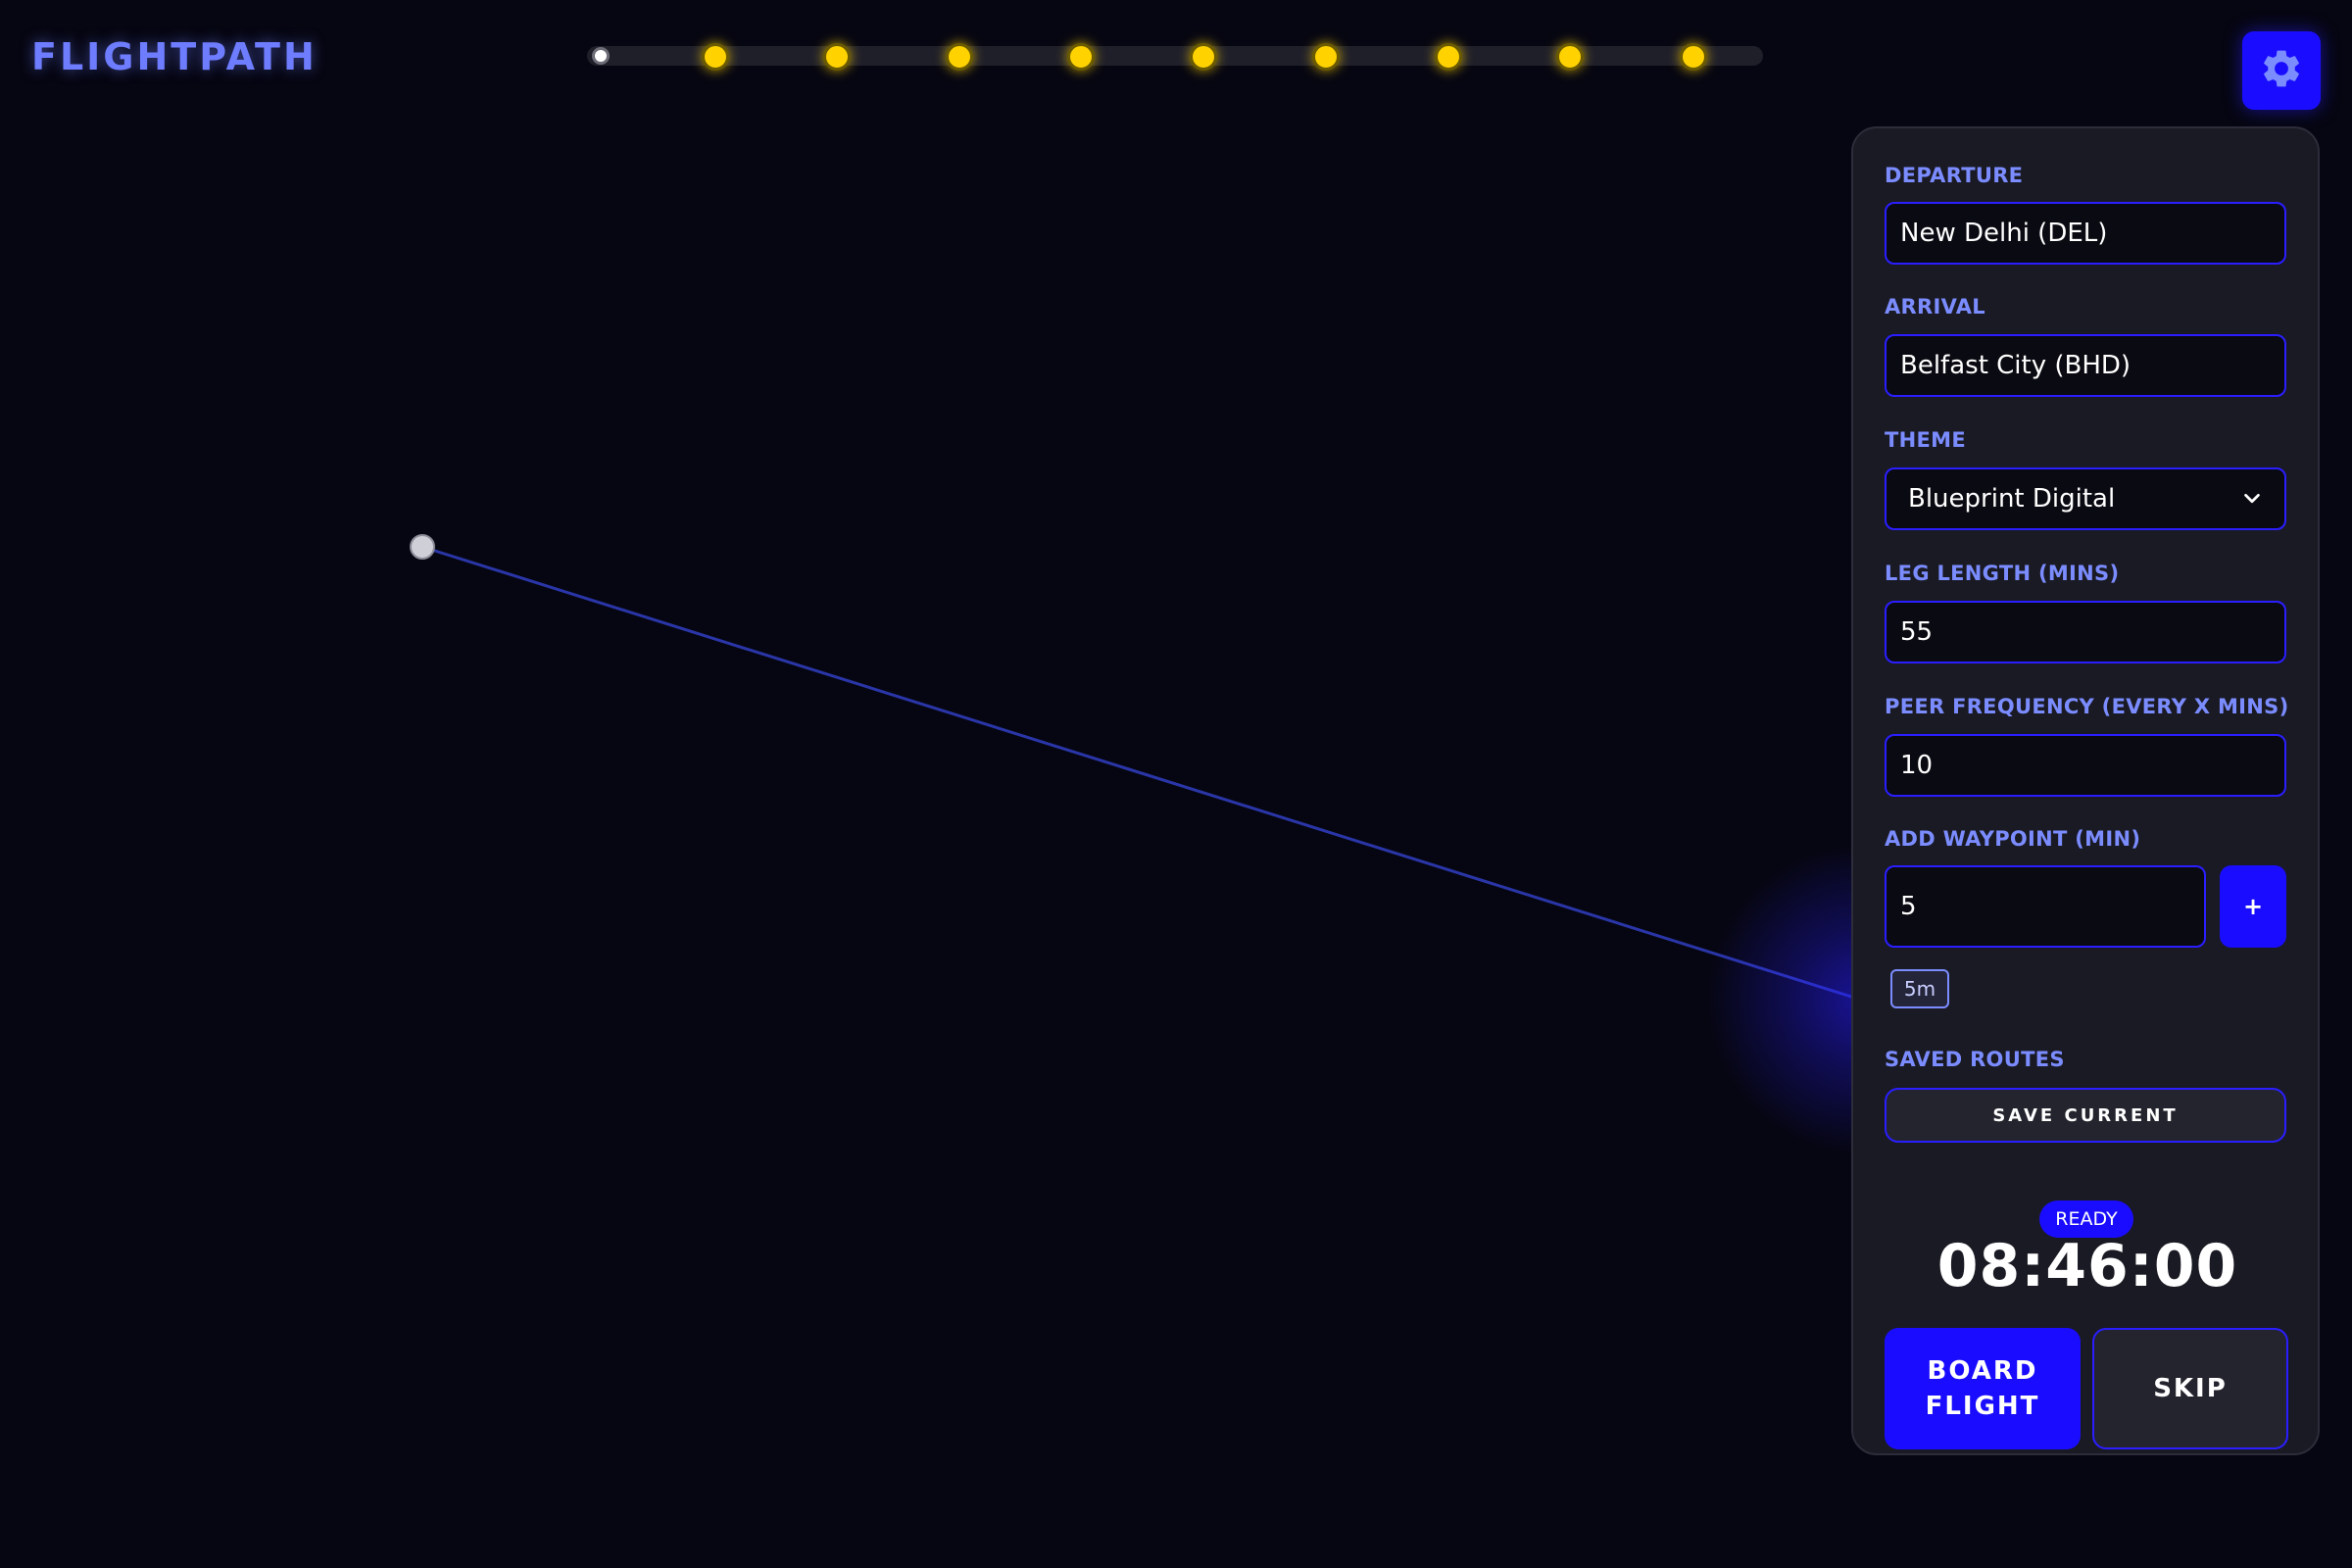  I want to click on arrival-input, so click(2085, 365).